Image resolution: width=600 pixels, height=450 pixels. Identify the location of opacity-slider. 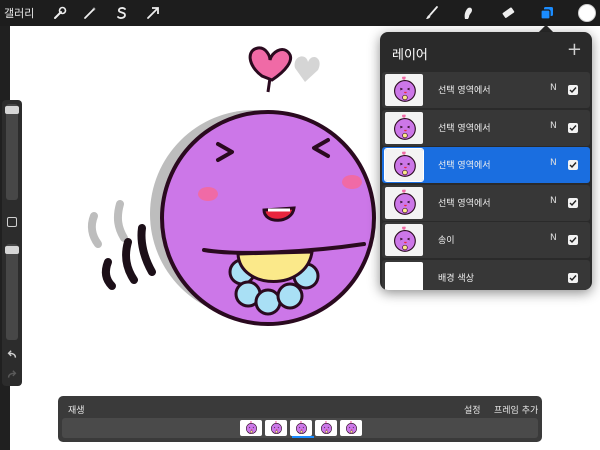
(12, 292).